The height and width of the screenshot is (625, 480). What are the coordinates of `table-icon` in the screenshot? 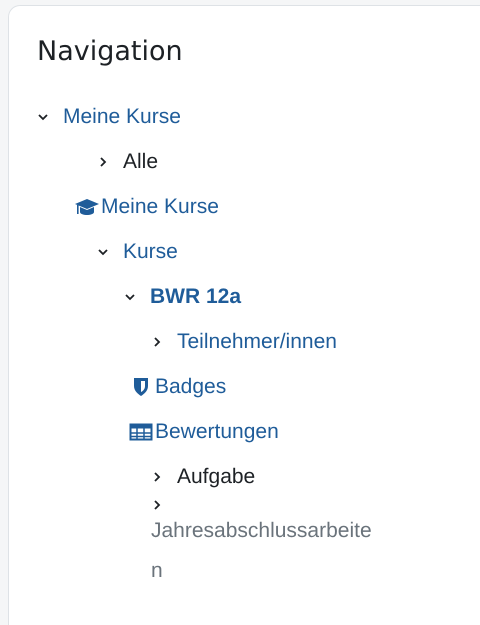 It's located at (141, 432).